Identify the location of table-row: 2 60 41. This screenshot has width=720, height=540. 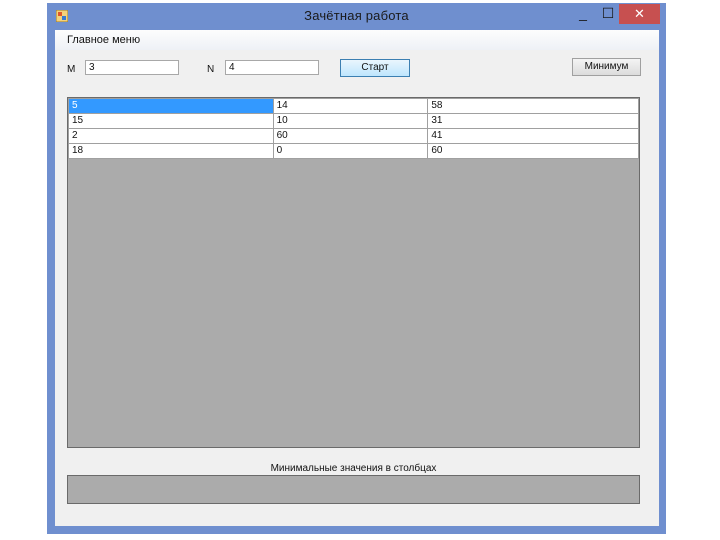
(353, 136).